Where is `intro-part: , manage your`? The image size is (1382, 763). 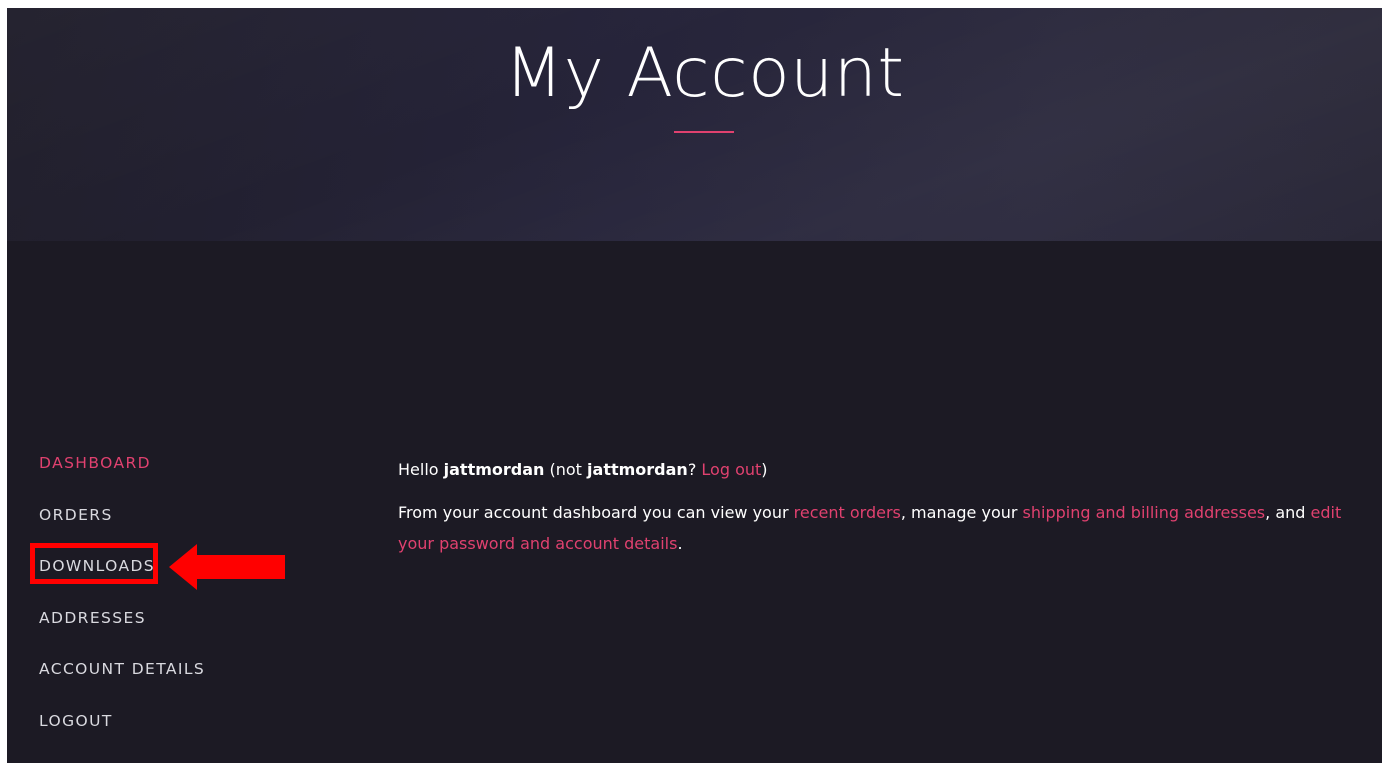 intro-part: , manage your is located at coordinates (961, 512).